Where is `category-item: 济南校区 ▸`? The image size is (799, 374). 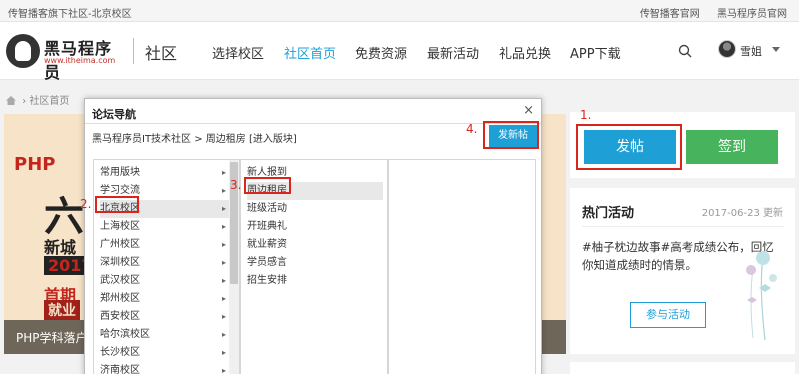
category-item: 济南校区 ▸ is located at coordinates (165, 368).